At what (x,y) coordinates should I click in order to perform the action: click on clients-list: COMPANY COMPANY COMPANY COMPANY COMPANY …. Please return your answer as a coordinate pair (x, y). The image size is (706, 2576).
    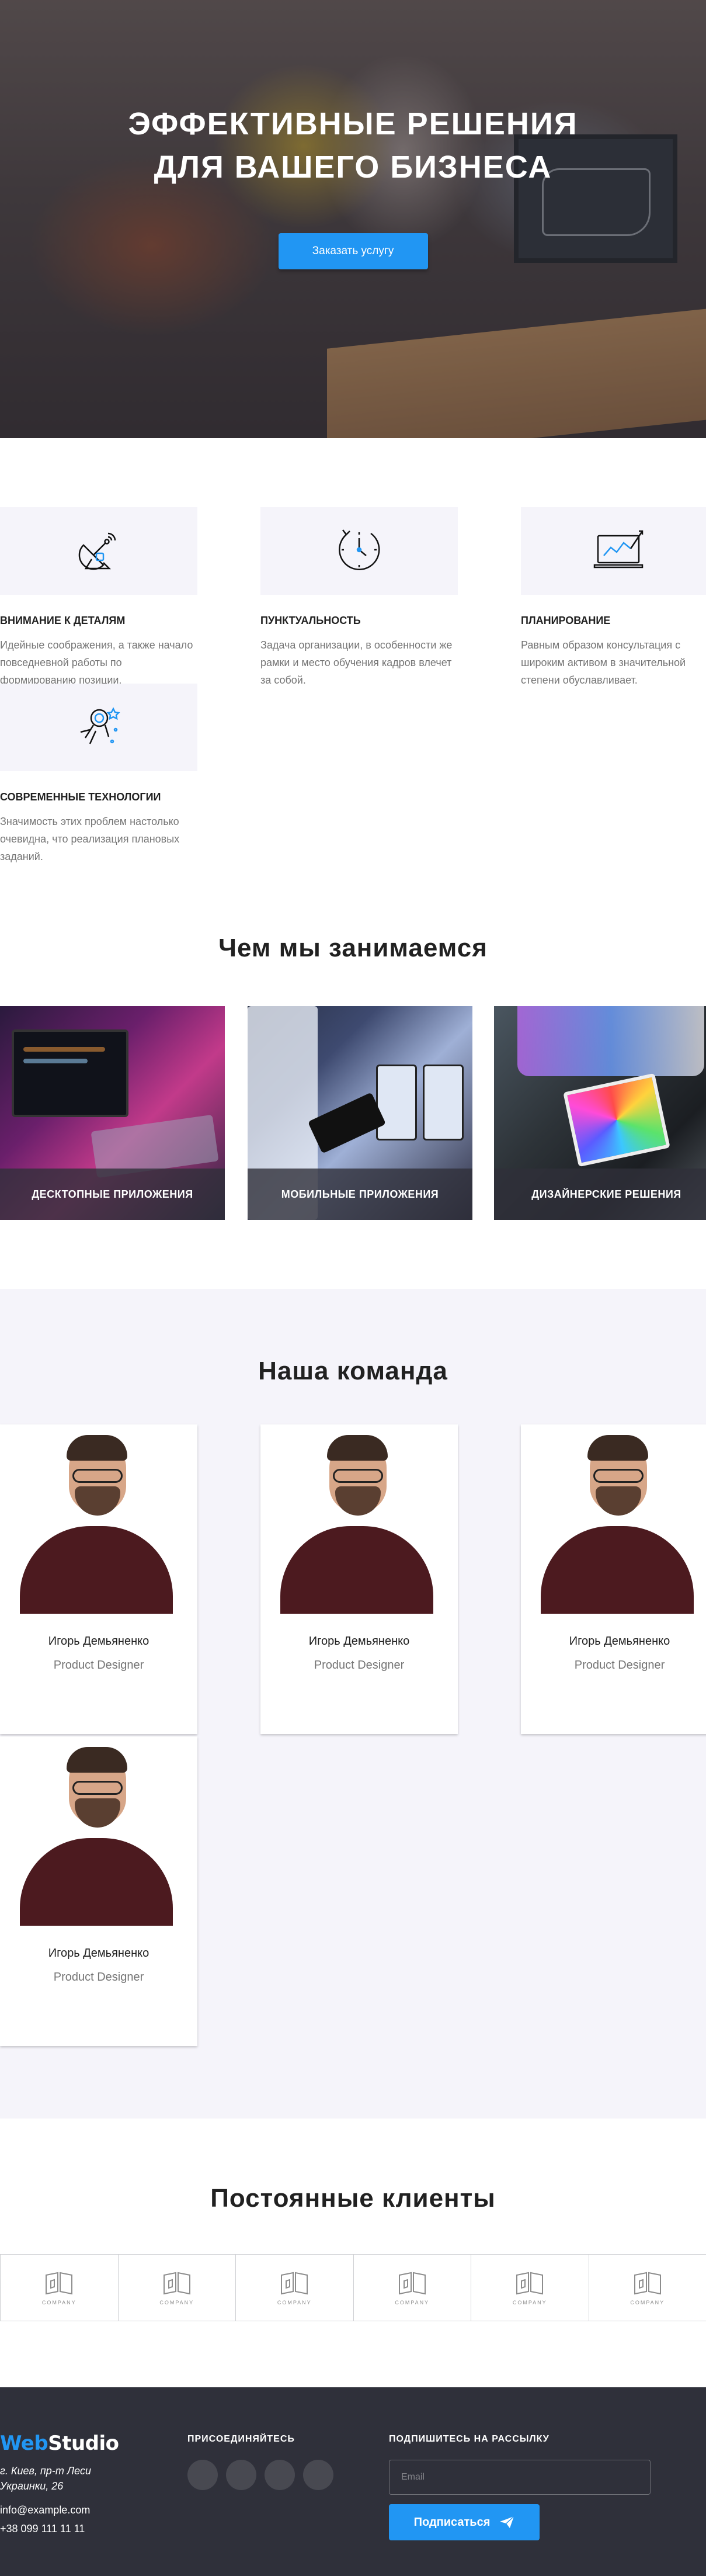
    Looking at the image, I should click on (353, 2287).